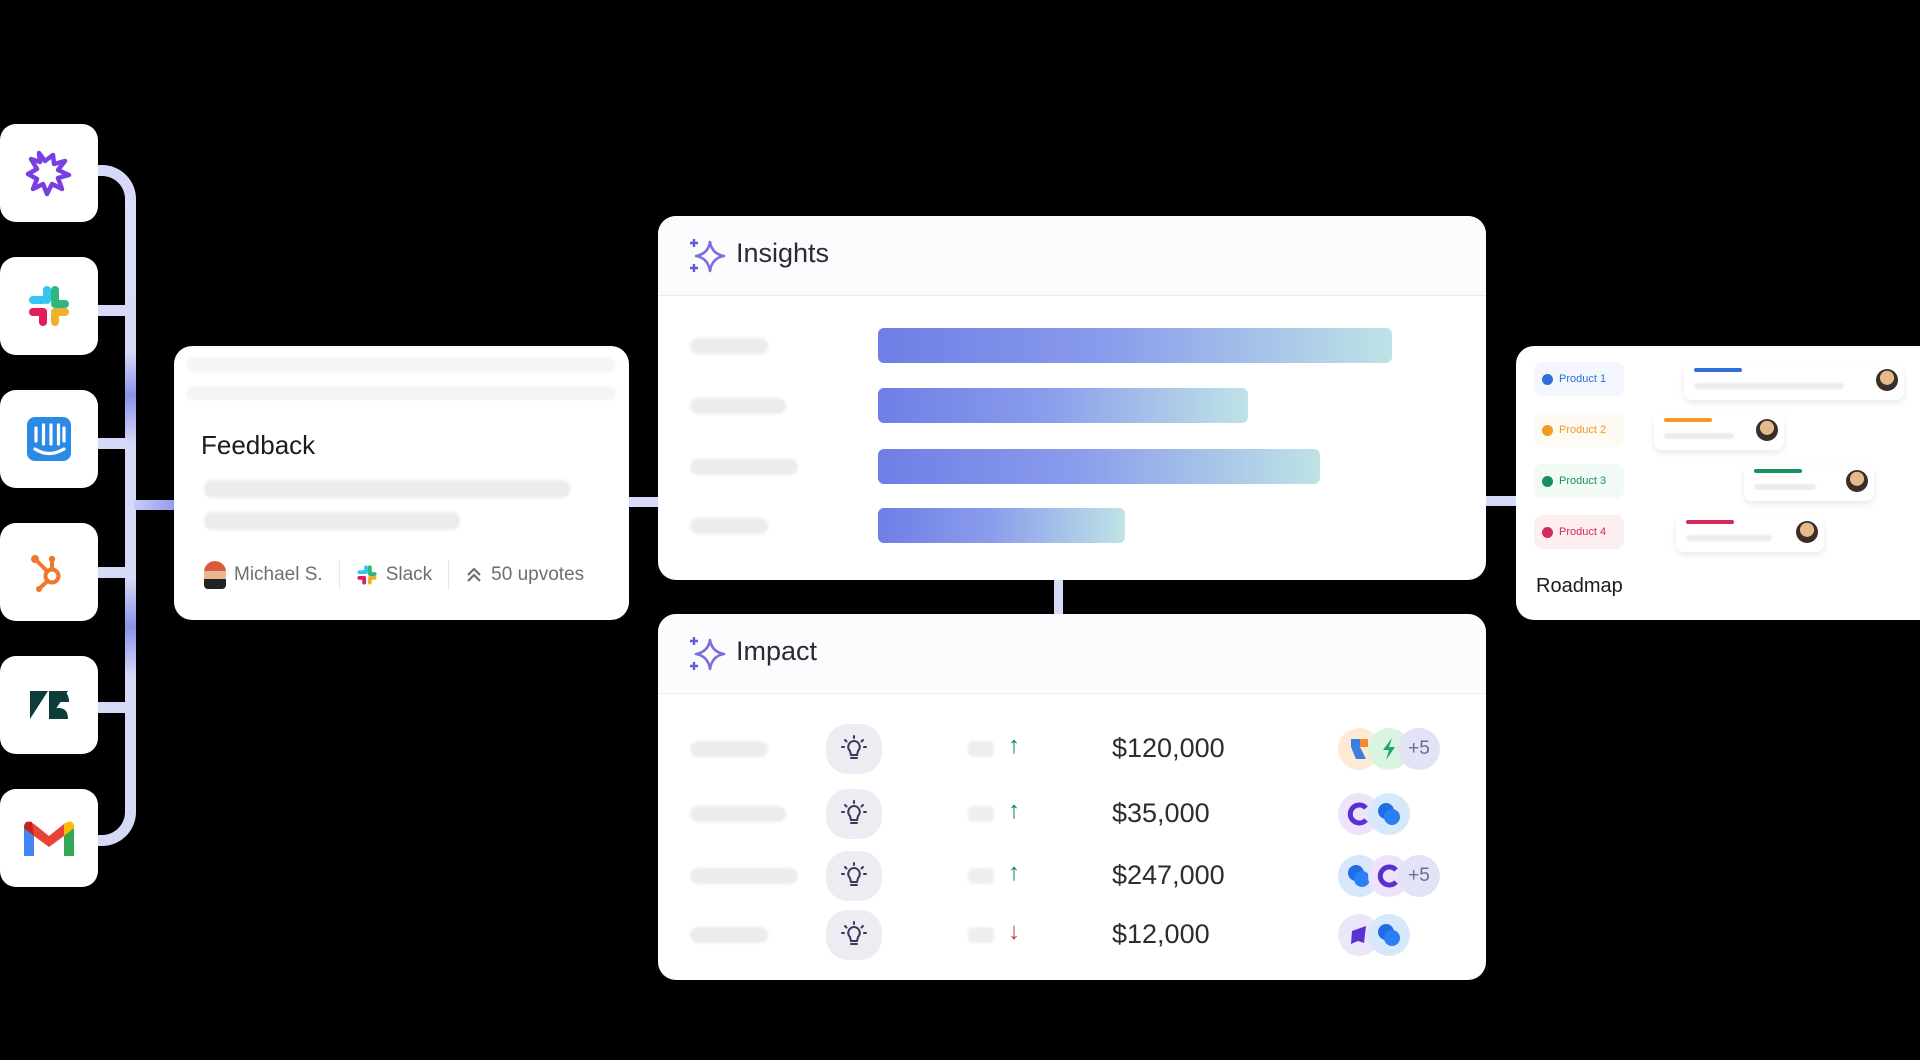  I want to click on connector-insights-impact, so click(1058, 597).